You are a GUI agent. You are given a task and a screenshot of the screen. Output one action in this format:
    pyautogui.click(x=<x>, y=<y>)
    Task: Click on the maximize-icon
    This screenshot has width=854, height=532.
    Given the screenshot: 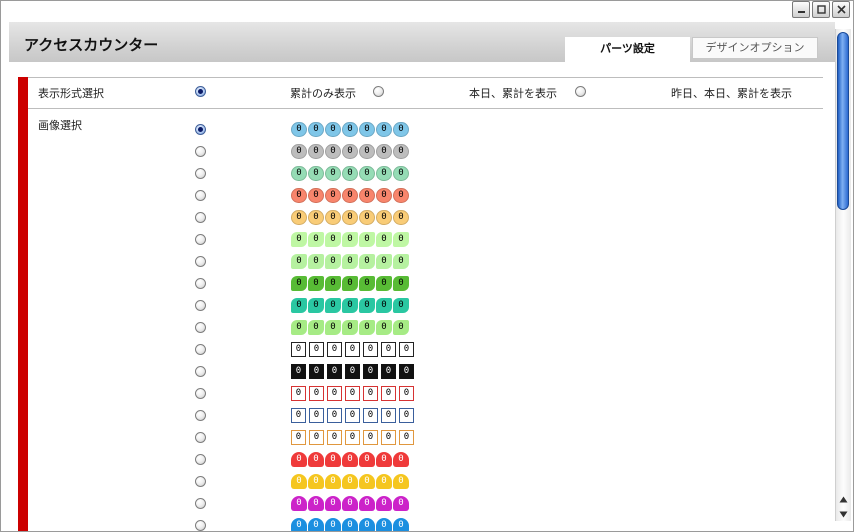 What is the action you would take?
    pyautogui.click(x=821, y=9)
    